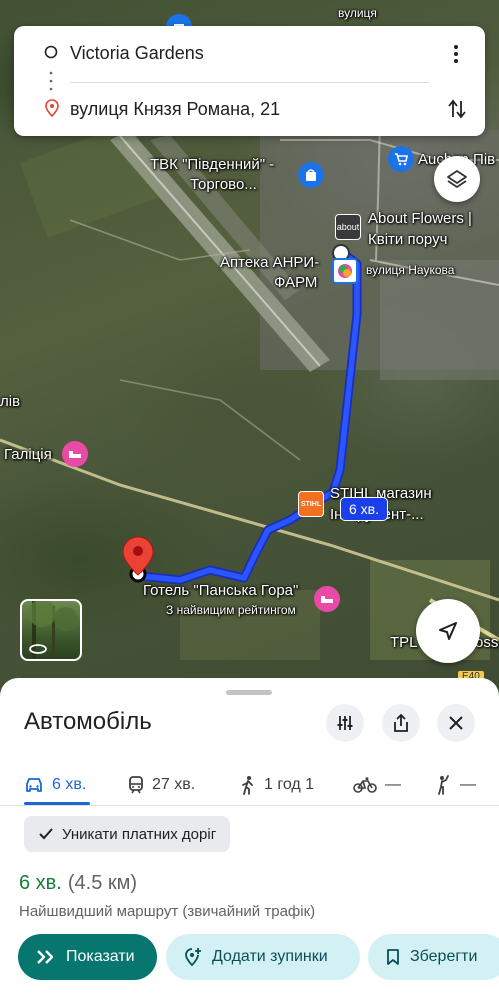 This screenshot has height=1000, width=499. I want to click on active-tab-indicator, so click(57, 803).